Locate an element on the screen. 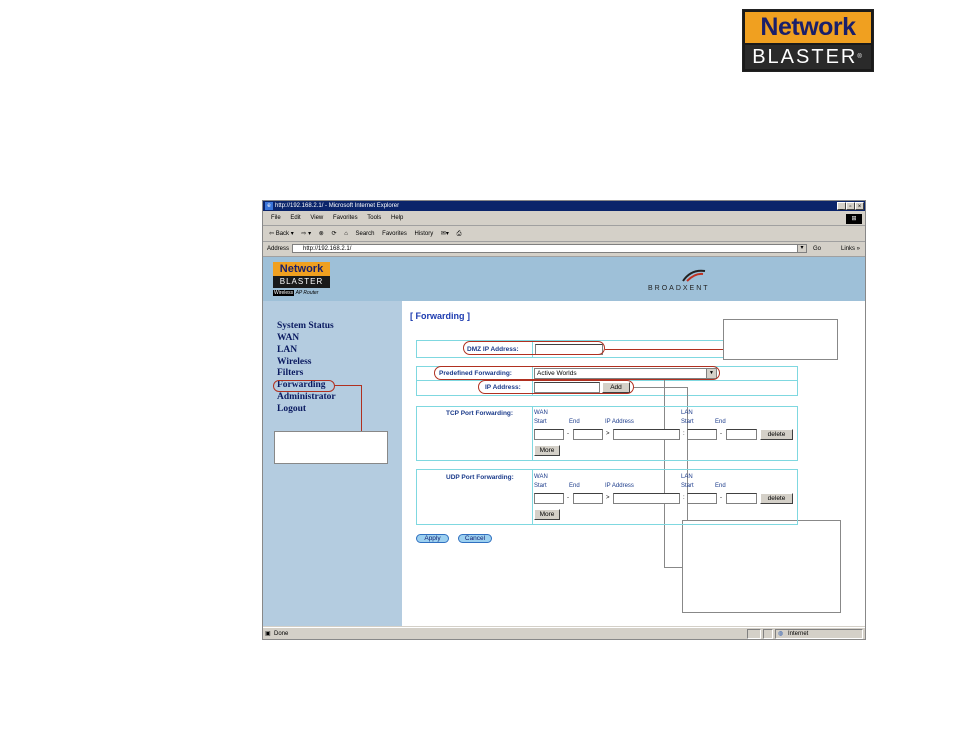  address-input: http://192.168.2.1/ is located at coordinates (549, 248).